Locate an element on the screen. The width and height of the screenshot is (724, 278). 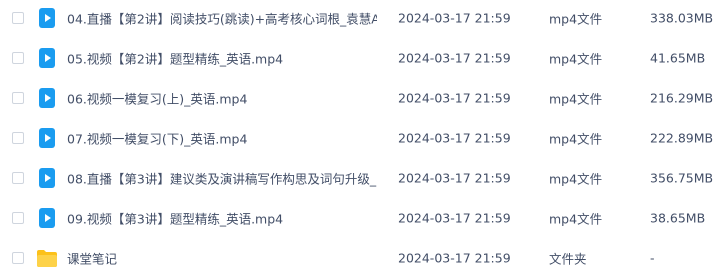
file-name: 05.视频【第2讲】题型精练_英语.mp4 is located at coordinates (175, 58).